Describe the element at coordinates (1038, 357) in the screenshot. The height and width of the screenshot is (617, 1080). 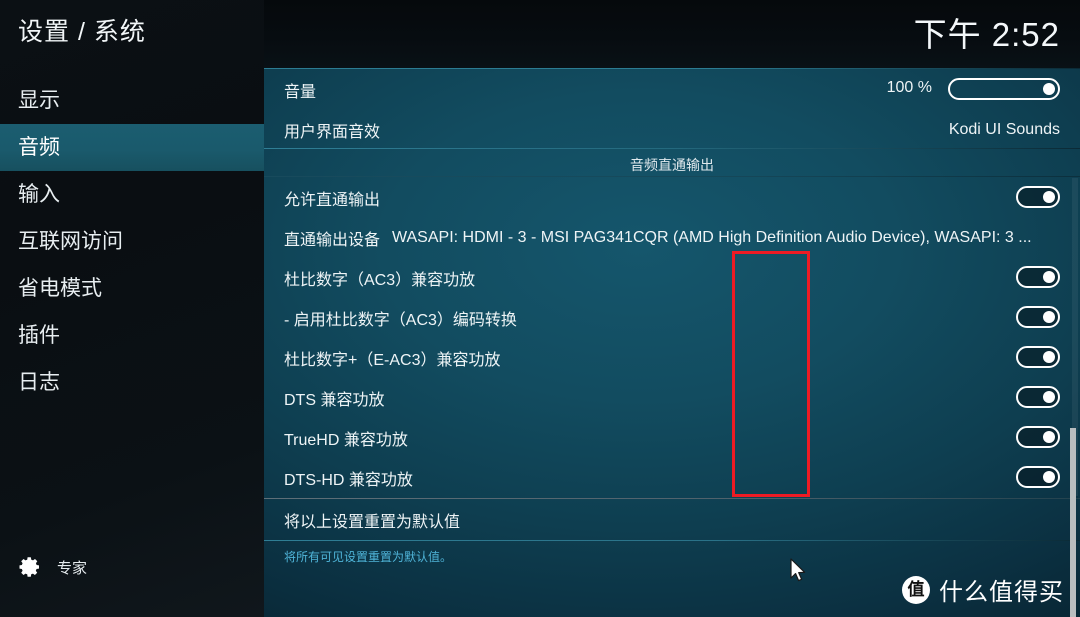
I see `toggle-eac3-receiver` at that location.